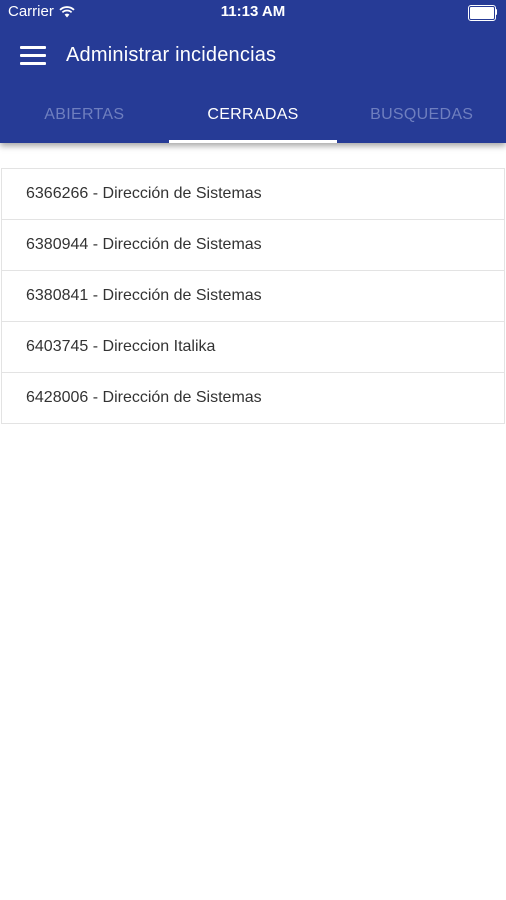  I want to click on toolbar: Administrar incidencias, so click(253, 56).